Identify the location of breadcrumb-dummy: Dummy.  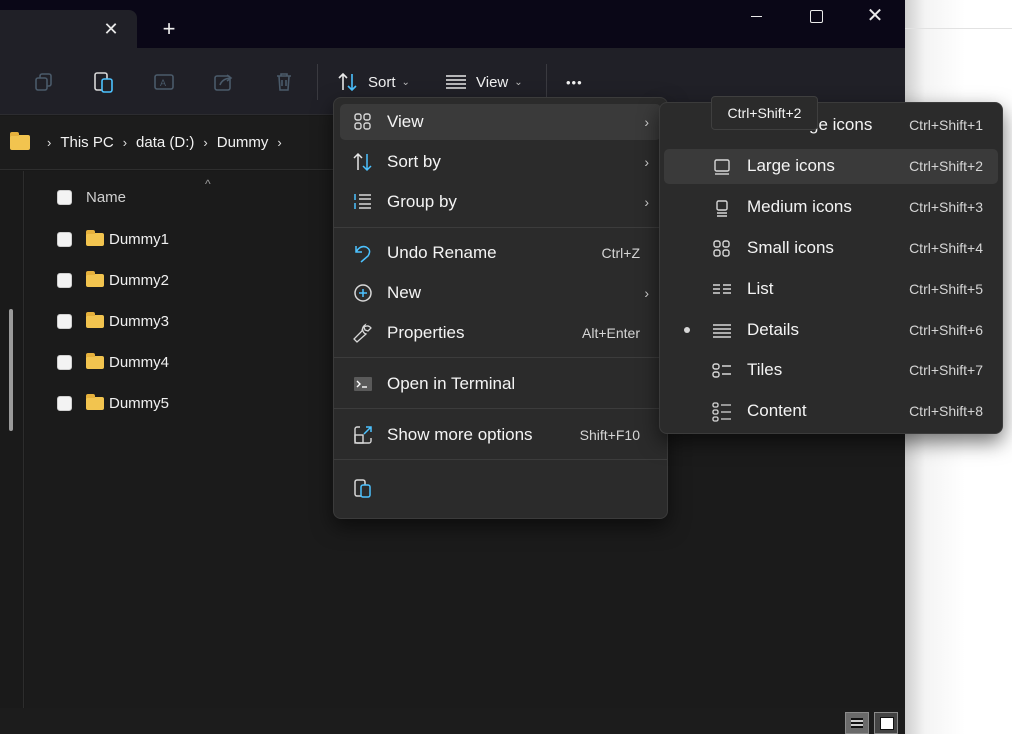
(243, 142).